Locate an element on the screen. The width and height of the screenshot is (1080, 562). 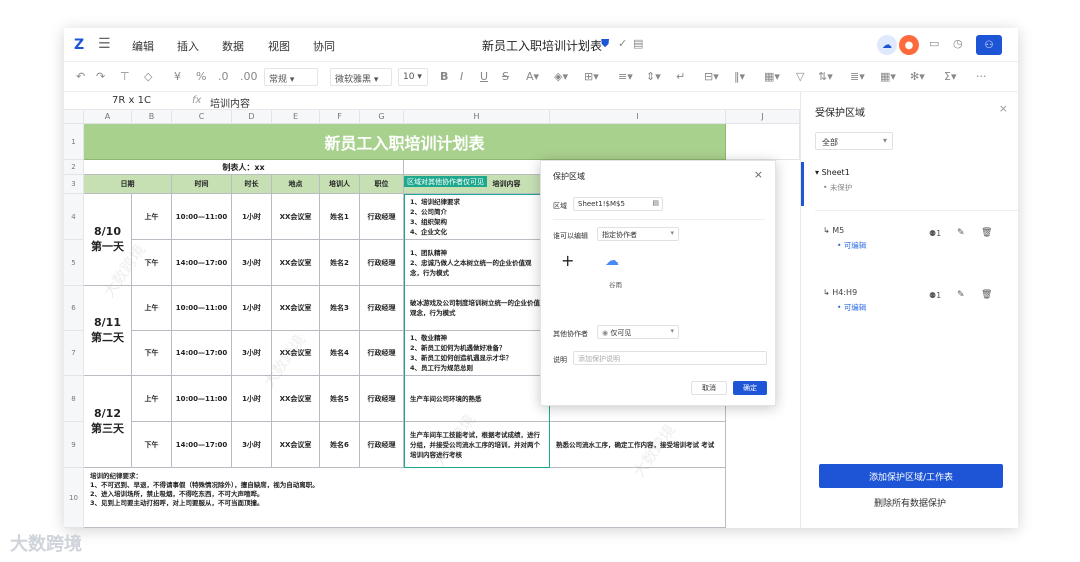
user-avatar: ● is located at coordinates (909, 45).